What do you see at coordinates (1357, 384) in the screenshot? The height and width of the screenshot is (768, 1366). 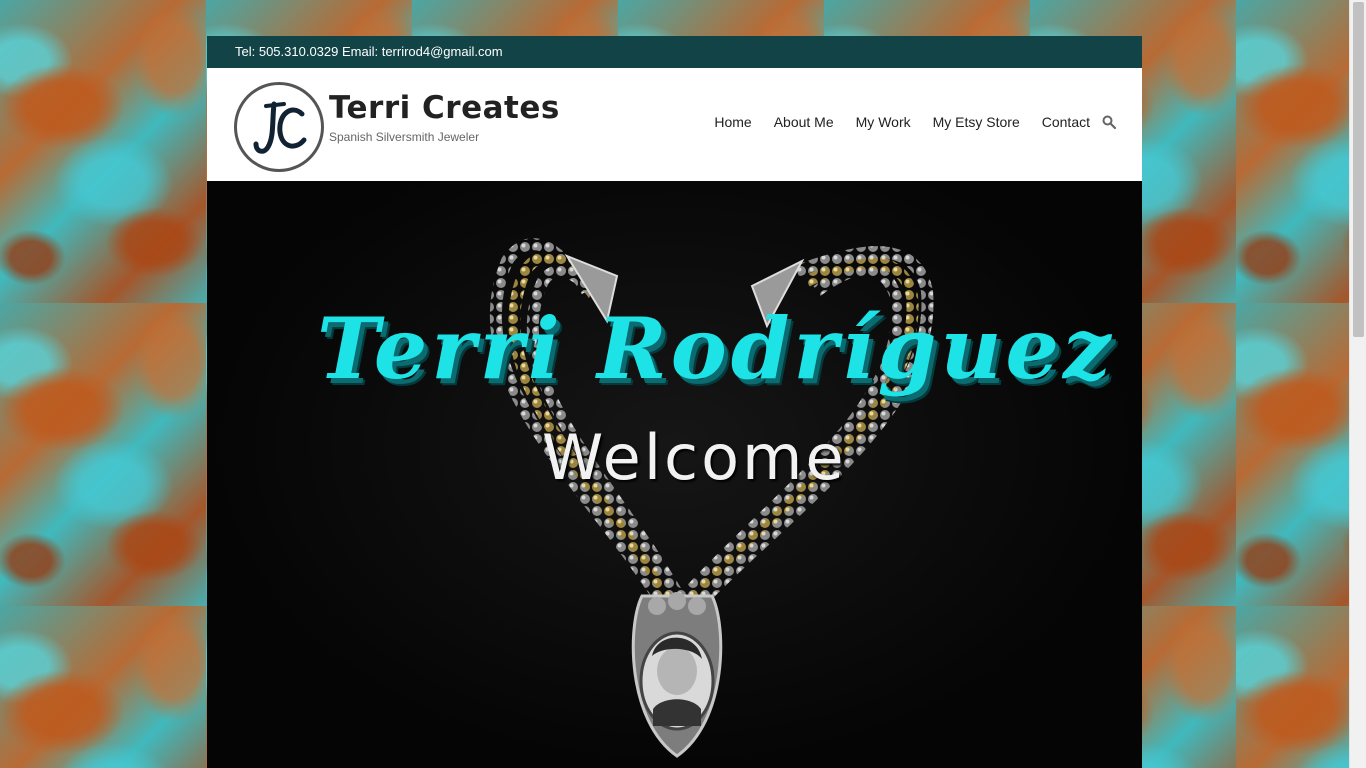 I see `page-scrollbar` at bounding box center [1357, 384].